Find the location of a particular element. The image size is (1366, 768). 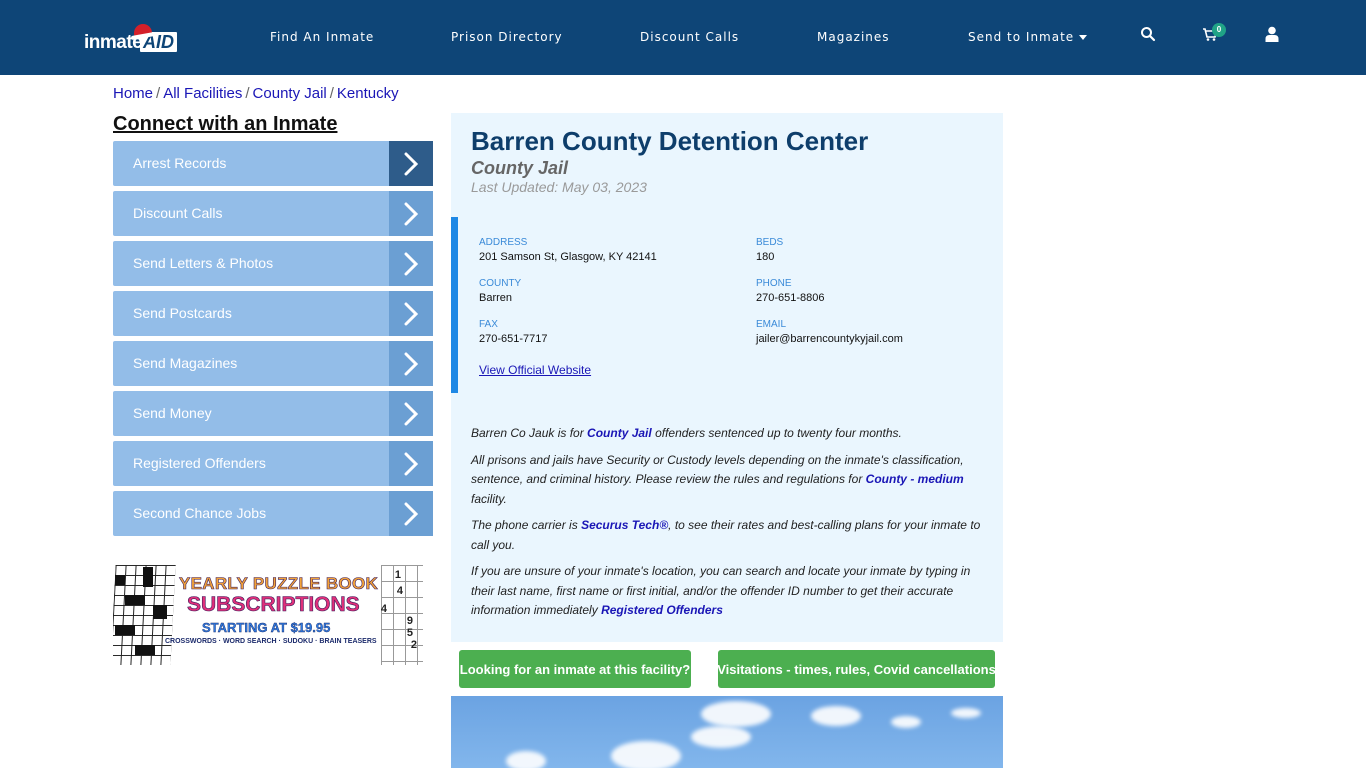

sudoku-digit: 5 is located at coordinates (409, 633).